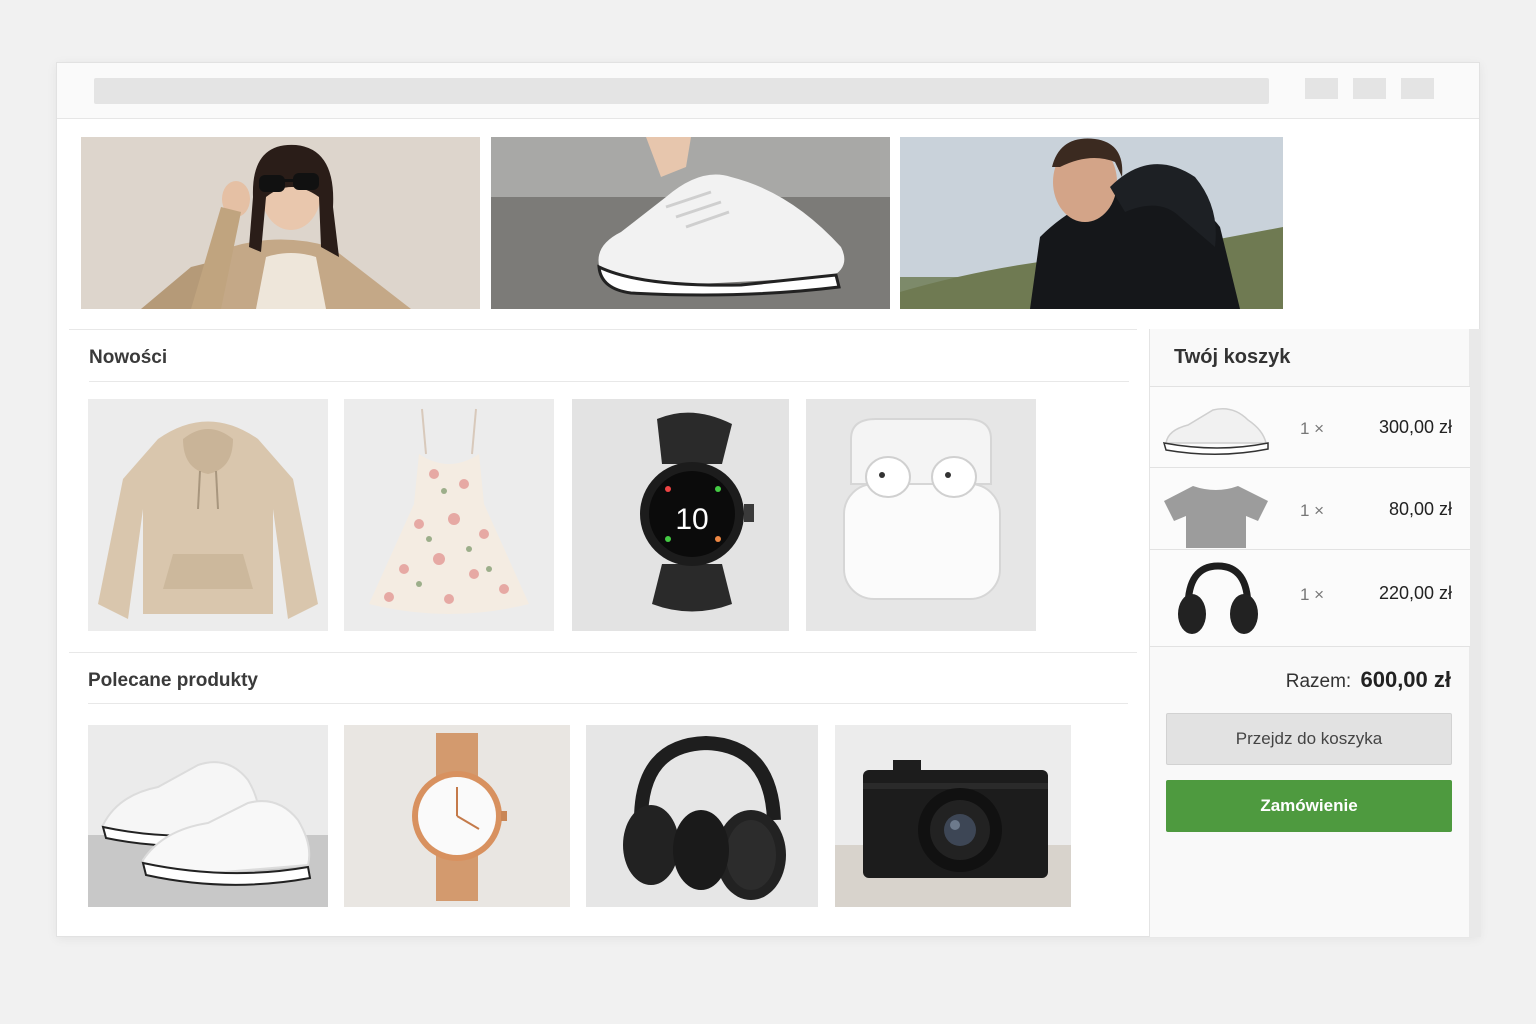  What do you see at coordinates (1216, 427) in the screenshot?
I see `sneaker-thumb` at bounding box center [1216, 427].